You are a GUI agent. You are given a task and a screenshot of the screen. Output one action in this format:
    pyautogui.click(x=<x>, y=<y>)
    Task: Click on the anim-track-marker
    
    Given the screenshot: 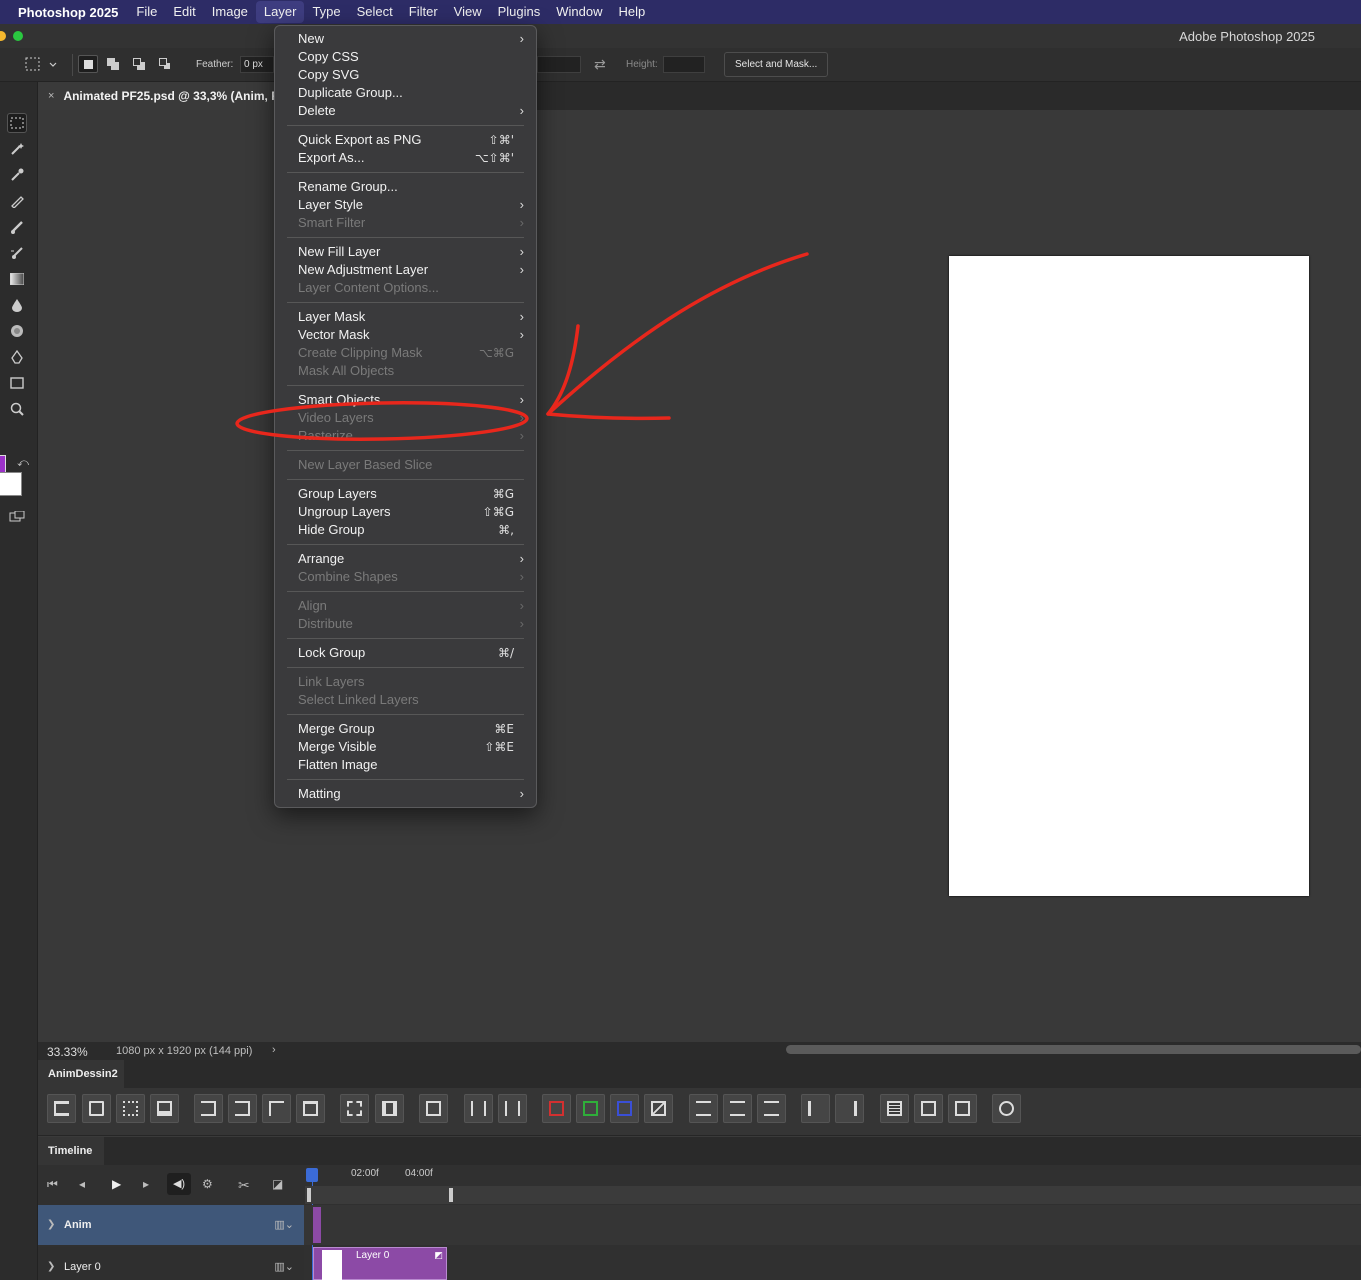 What is the action you would take?
    pyautogui.click(x=317, y=1225)
    